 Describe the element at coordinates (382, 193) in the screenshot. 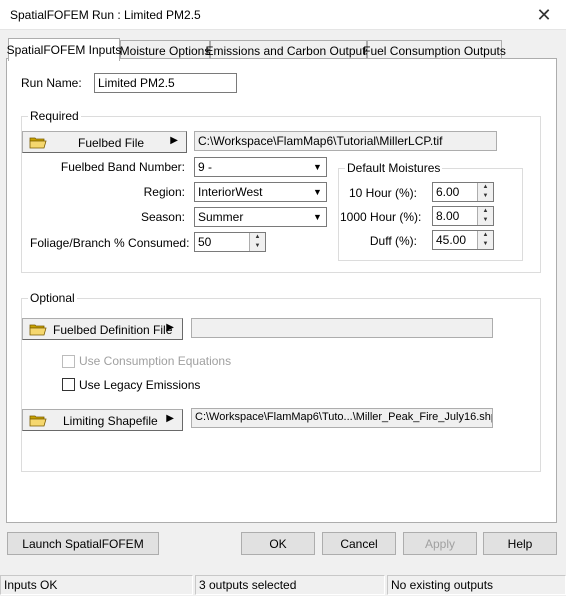

I see `ten-hour-label: 10 Hour (%):` at that location.